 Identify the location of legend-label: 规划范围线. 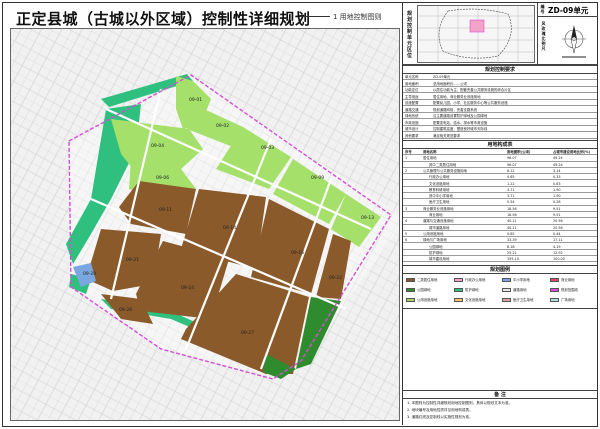
(569, 290).